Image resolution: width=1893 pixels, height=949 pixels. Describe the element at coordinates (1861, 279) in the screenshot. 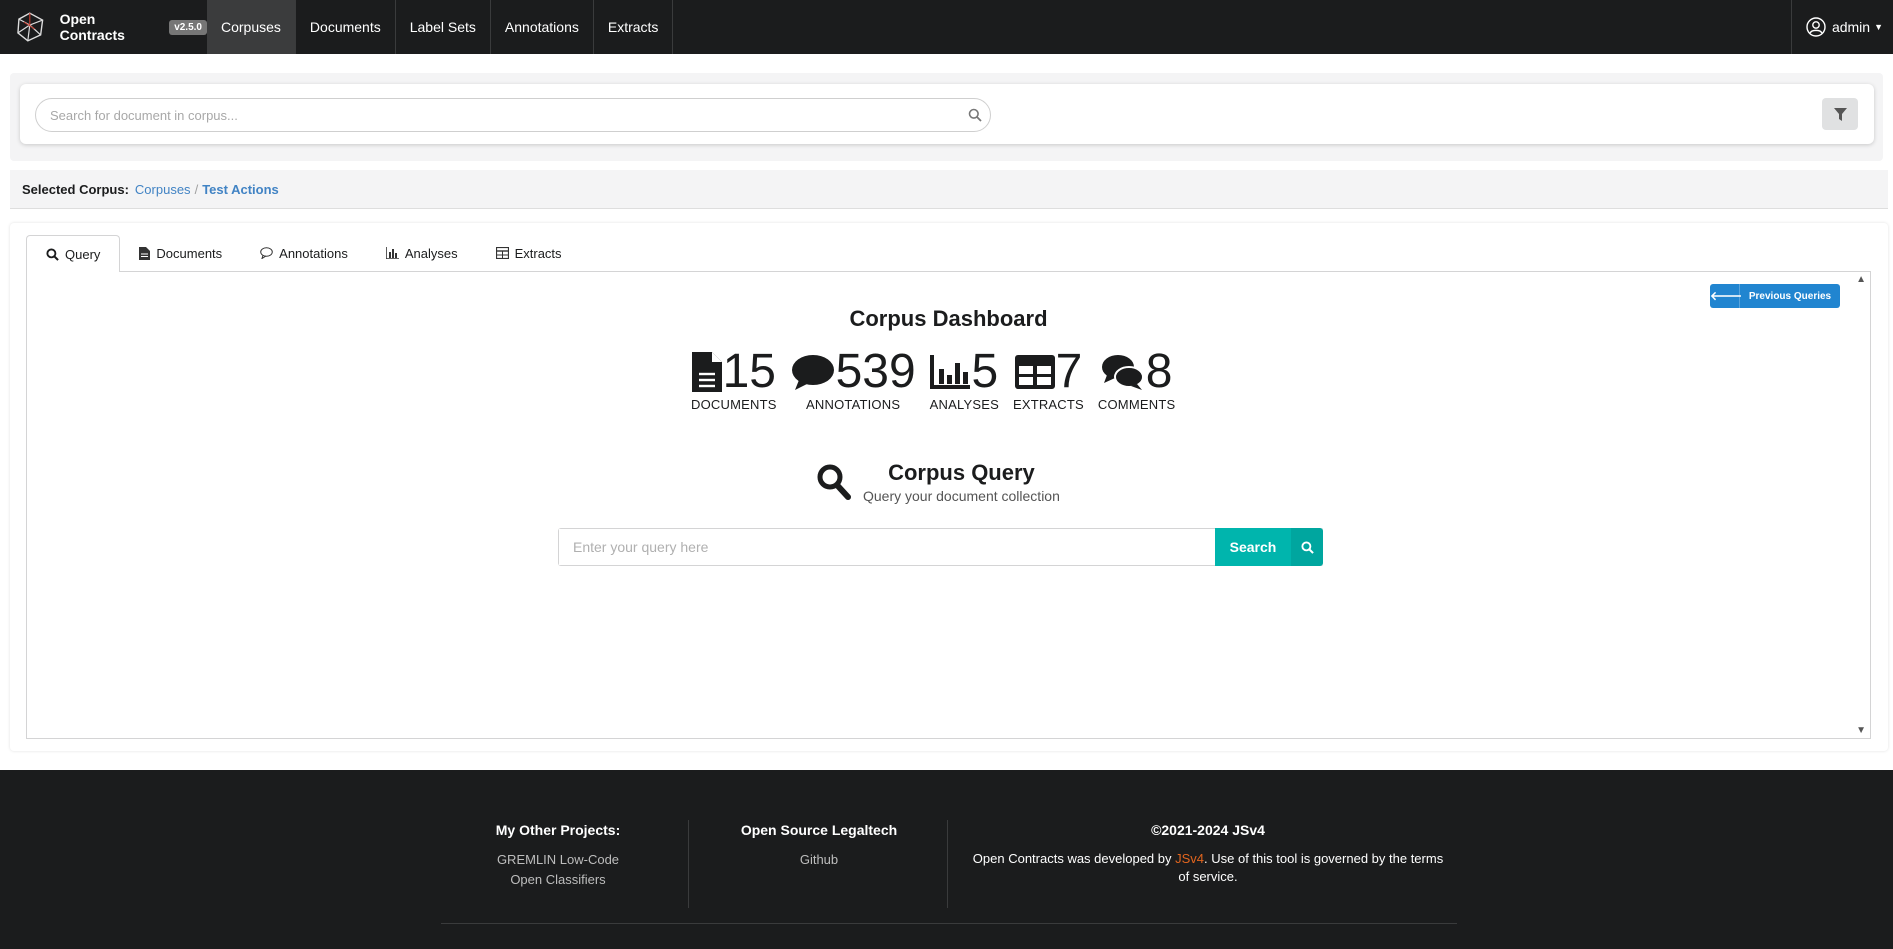

I see `scroll-up-arrow: ▲` at that location.